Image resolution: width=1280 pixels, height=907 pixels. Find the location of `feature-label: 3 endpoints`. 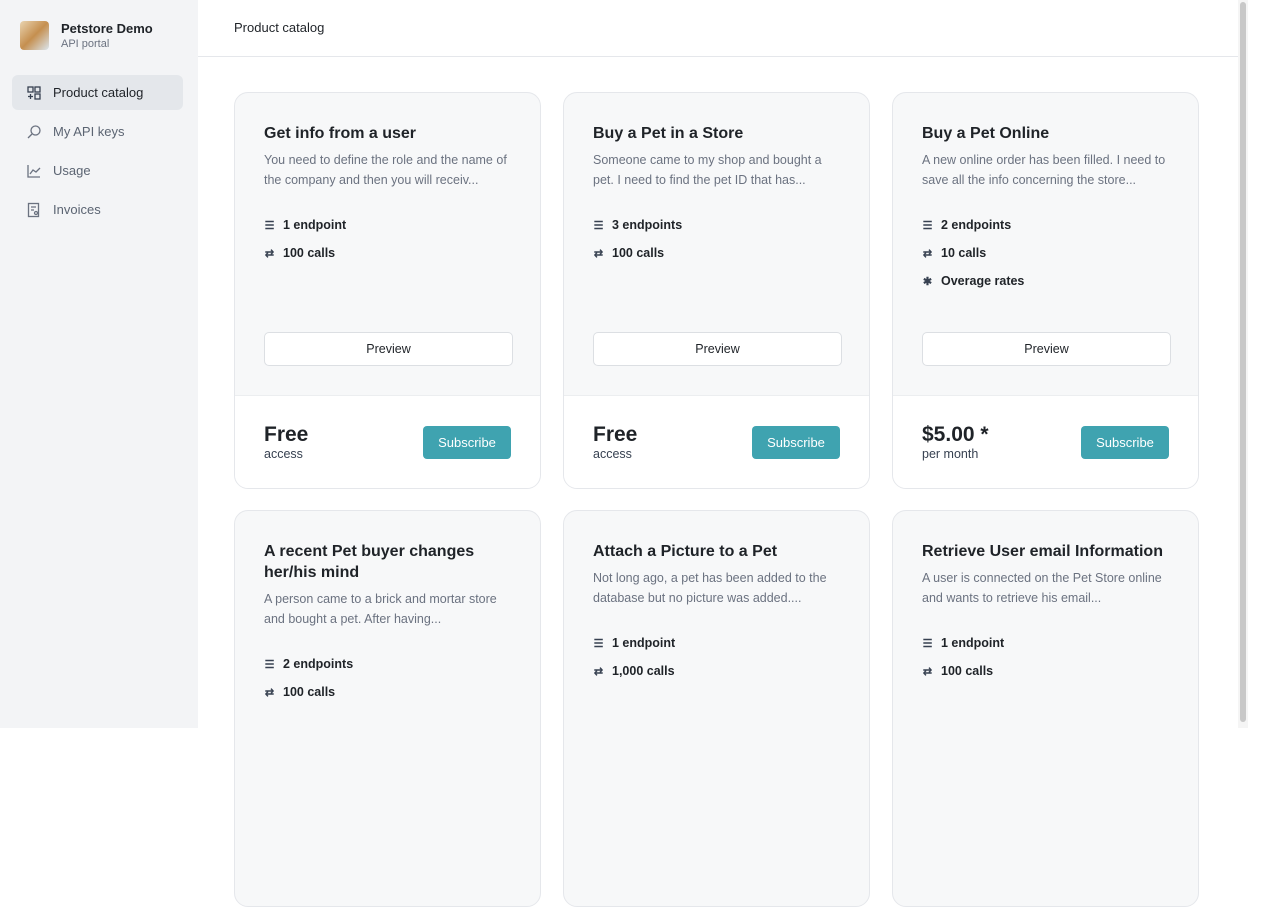

feature-label: 3 endpoints is located at coordinates (647, 225).